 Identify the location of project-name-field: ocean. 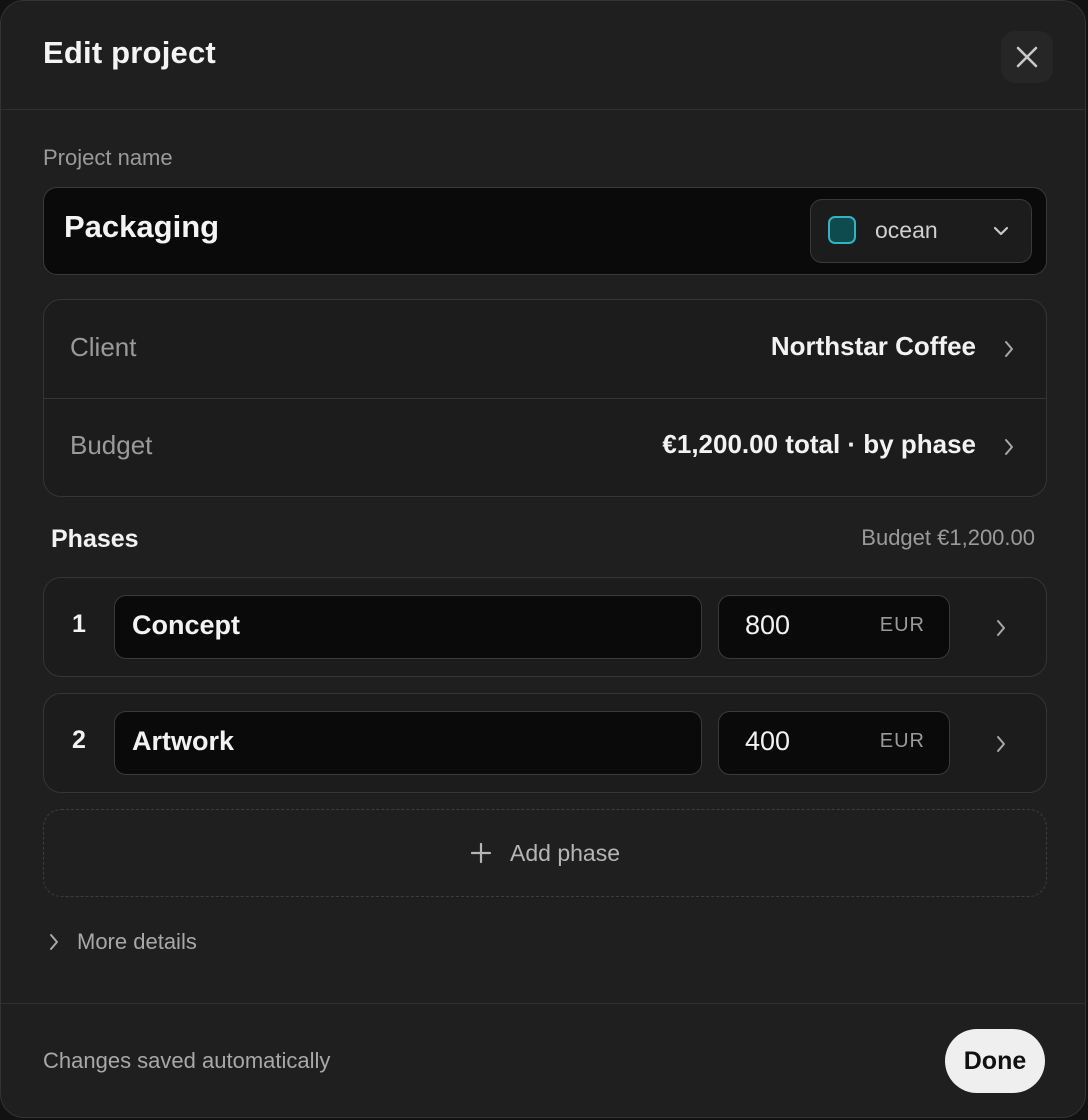
(545, 231).